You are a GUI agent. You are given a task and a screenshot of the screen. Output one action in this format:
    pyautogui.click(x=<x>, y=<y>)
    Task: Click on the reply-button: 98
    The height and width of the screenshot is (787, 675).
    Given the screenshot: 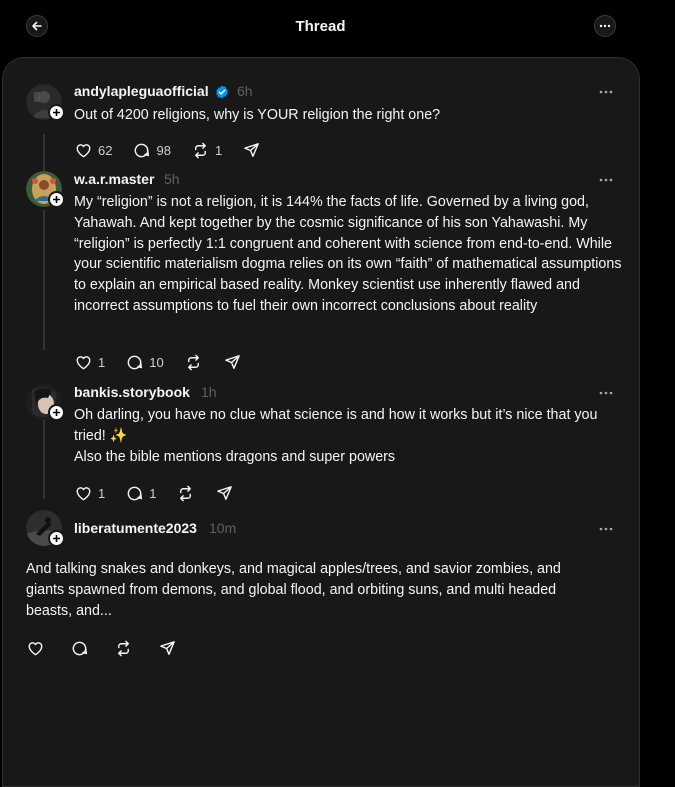 What is the action you would take?
    pyautogui.click(x=151, y=150)
    